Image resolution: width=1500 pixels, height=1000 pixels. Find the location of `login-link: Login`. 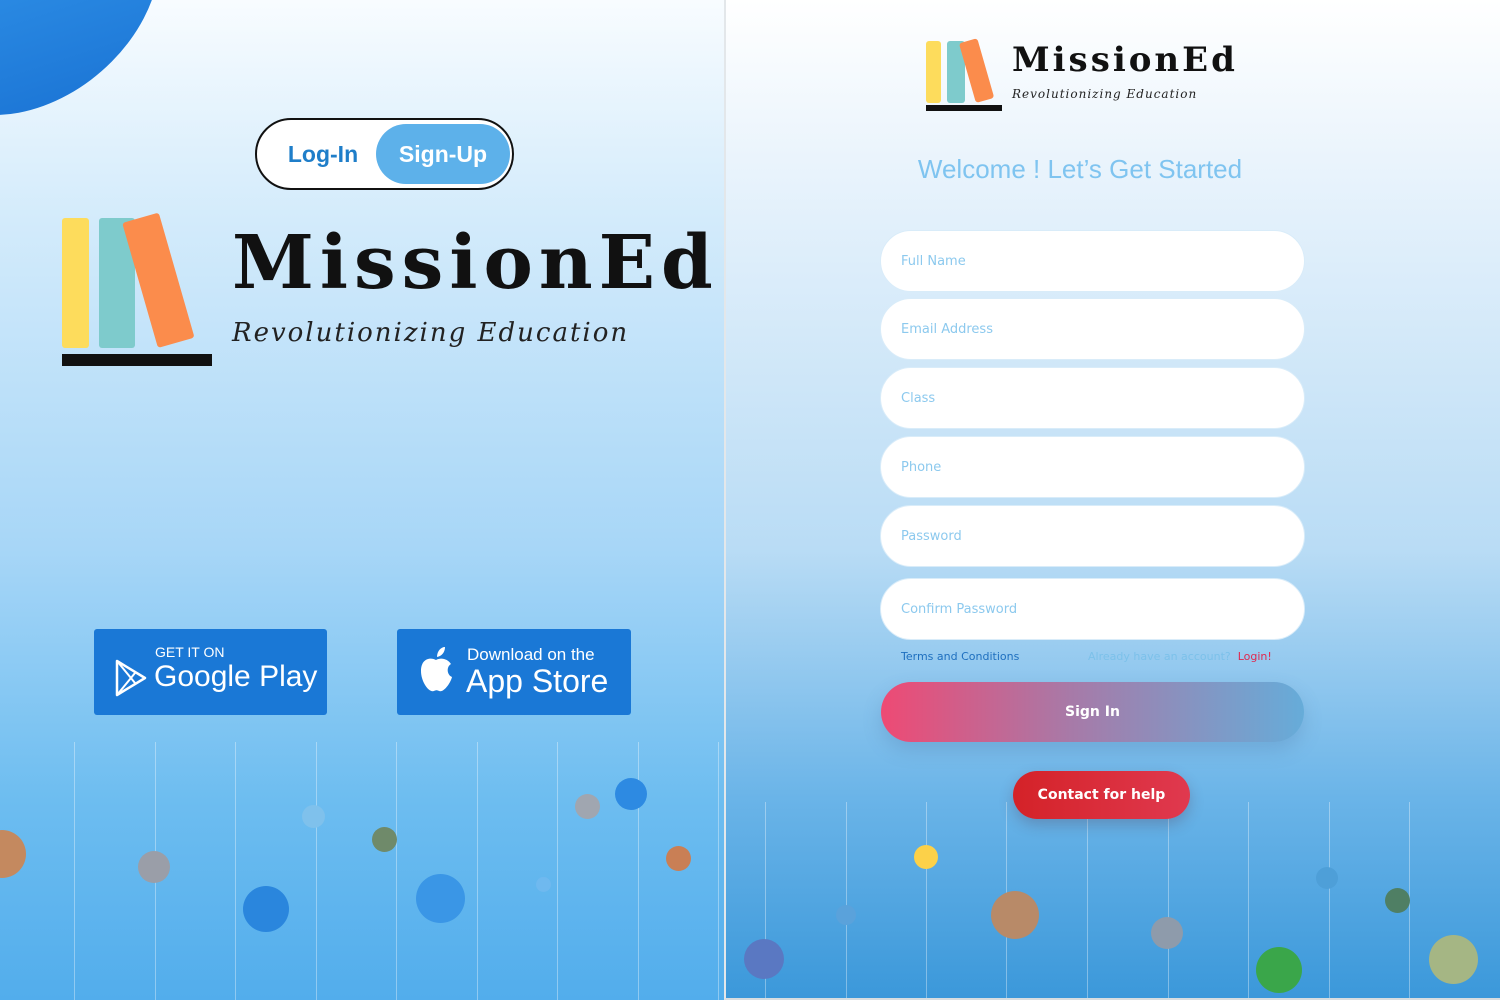

login-link: Login is located at coordinates (1253, 656).